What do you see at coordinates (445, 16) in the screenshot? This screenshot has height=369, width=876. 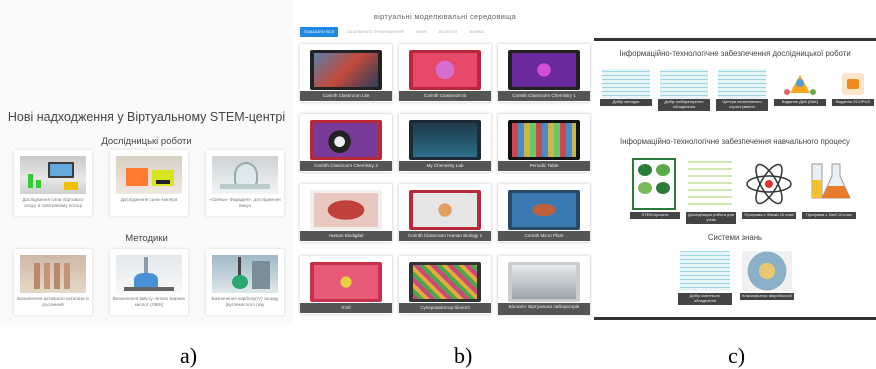 I see `environments-title: віртуальні моделювальні середовища` at bounding box center [445, 16].